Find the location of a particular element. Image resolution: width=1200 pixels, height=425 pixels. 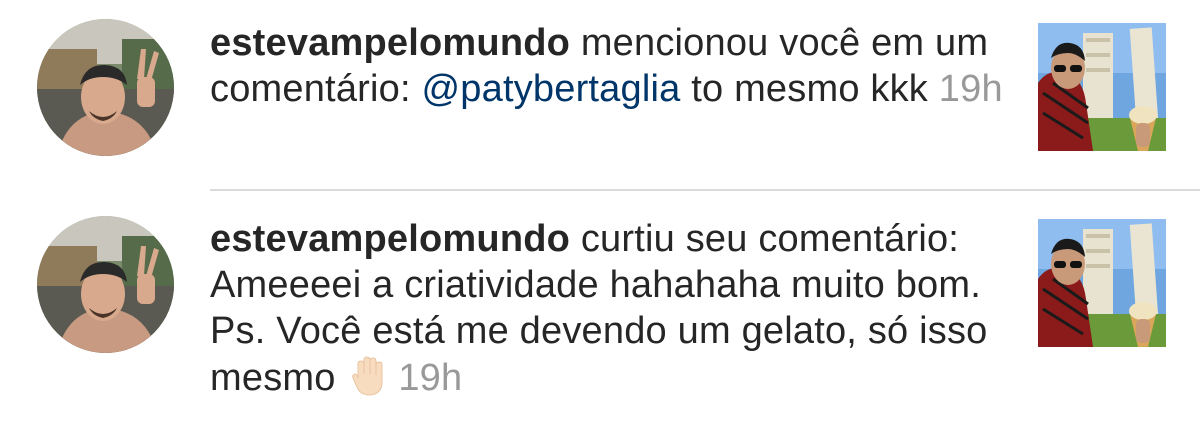

divider is located at coordinates (705, 190).